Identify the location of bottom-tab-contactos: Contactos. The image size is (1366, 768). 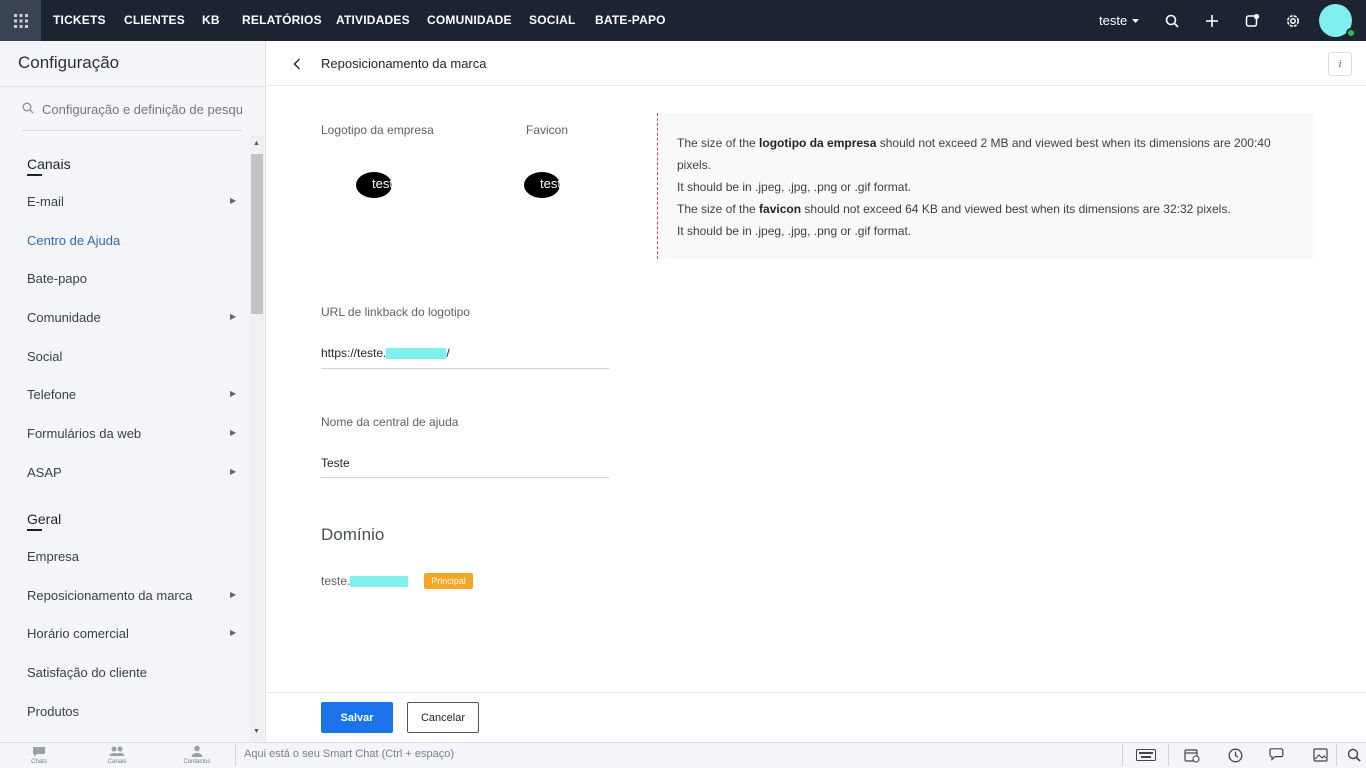
(197, 755).